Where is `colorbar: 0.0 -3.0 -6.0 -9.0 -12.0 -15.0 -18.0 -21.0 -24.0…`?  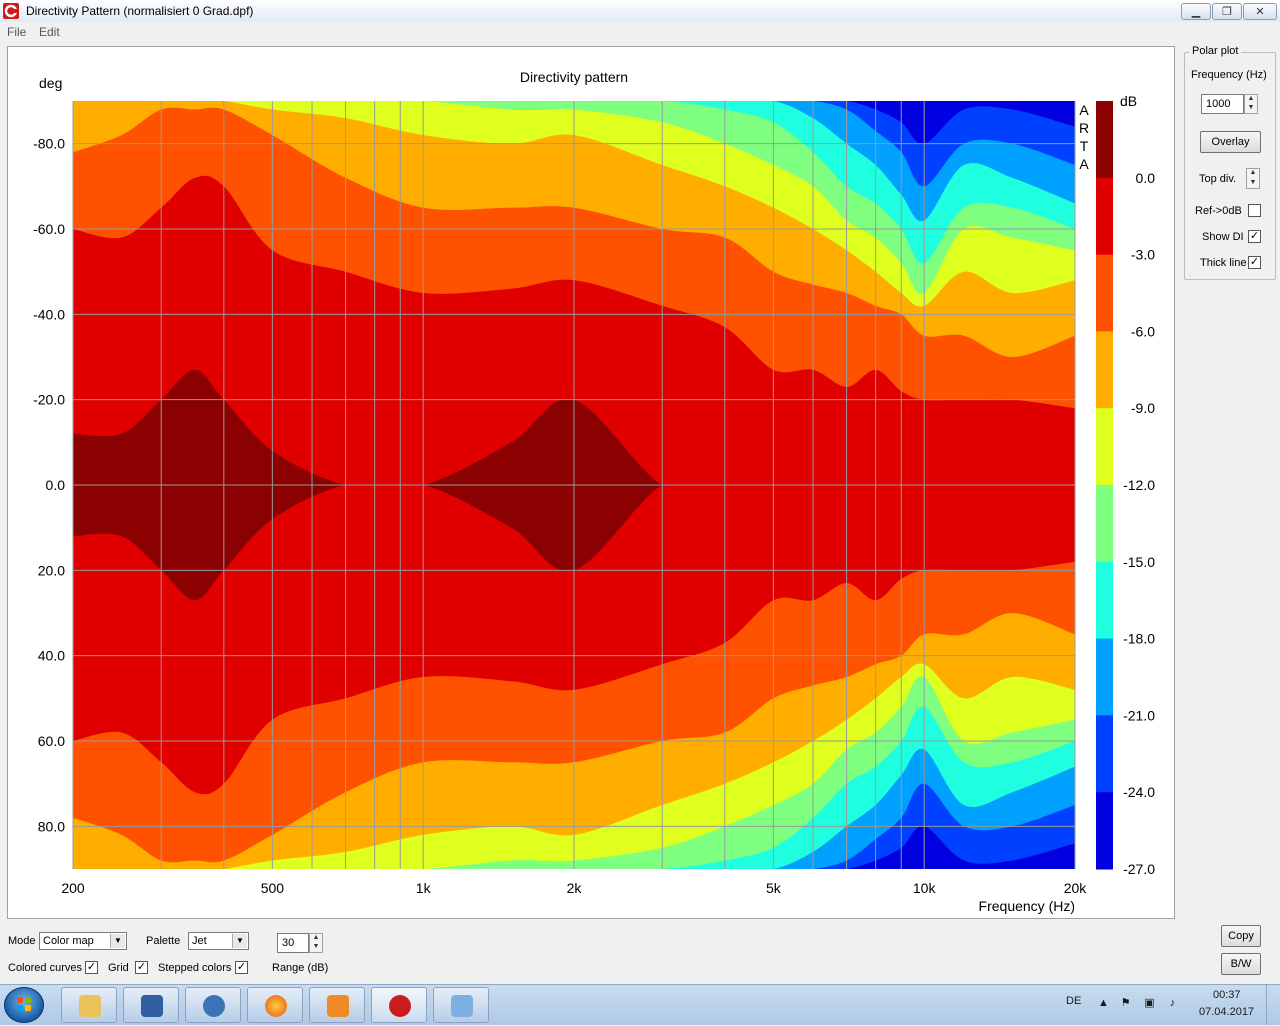
colorbar: 0.0 -3.0 -6.0 -9.0 -12.0 -15.0 -18.0 -21.0 -24.0… is located at coordinates (1125, 489).